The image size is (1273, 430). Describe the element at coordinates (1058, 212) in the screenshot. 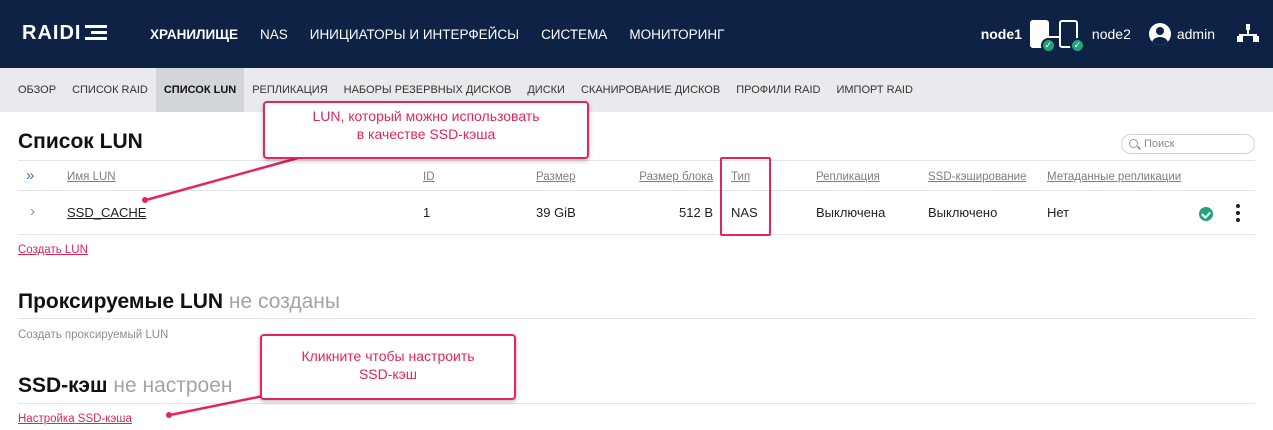

I see `lun-replication-metadata: Нет` at that location.